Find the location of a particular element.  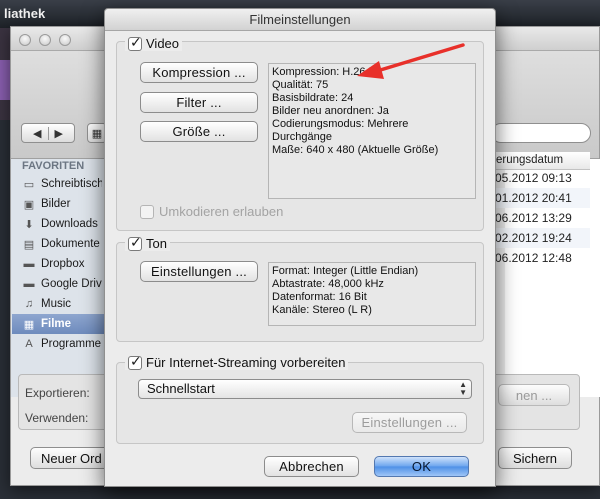

sidebar-item: ♫ Music is located at coordinates (62, 304).